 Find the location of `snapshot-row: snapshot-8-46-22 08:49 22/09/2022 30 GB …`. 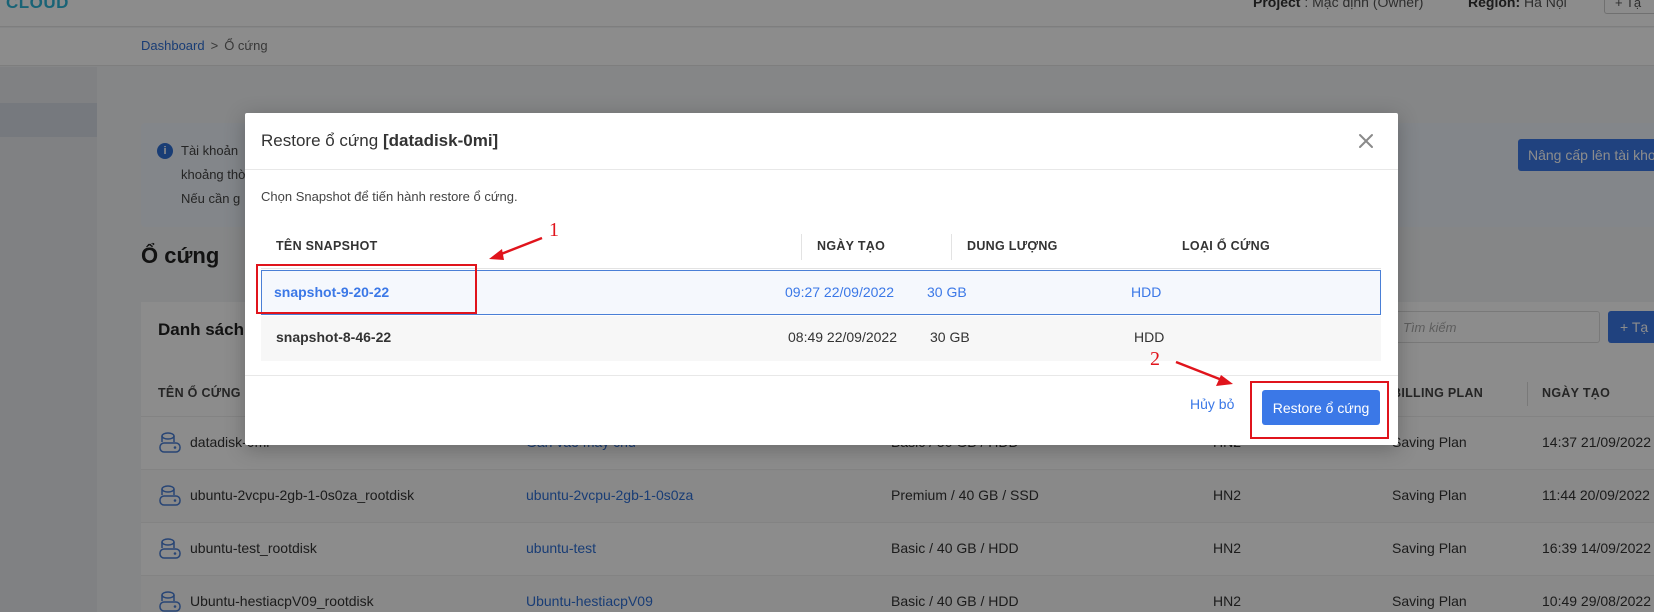

snapshot-row: snapshot-8-46-22 08:49 22/09/2022 30 GB … is located at coordinates (821, 338).